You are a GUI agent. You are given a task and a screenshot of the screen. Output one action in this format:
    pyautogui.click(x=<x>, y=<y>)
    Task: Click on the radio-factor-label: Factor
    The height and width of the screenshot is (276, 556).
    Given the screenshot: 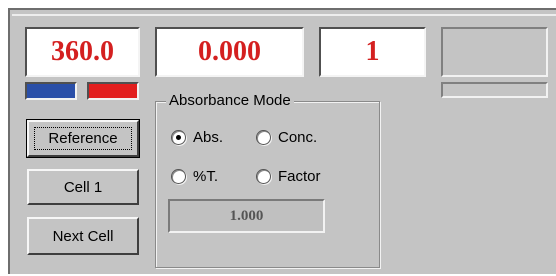 What is the action you would take?
    pyautogui.click(x=299, y=176)
    